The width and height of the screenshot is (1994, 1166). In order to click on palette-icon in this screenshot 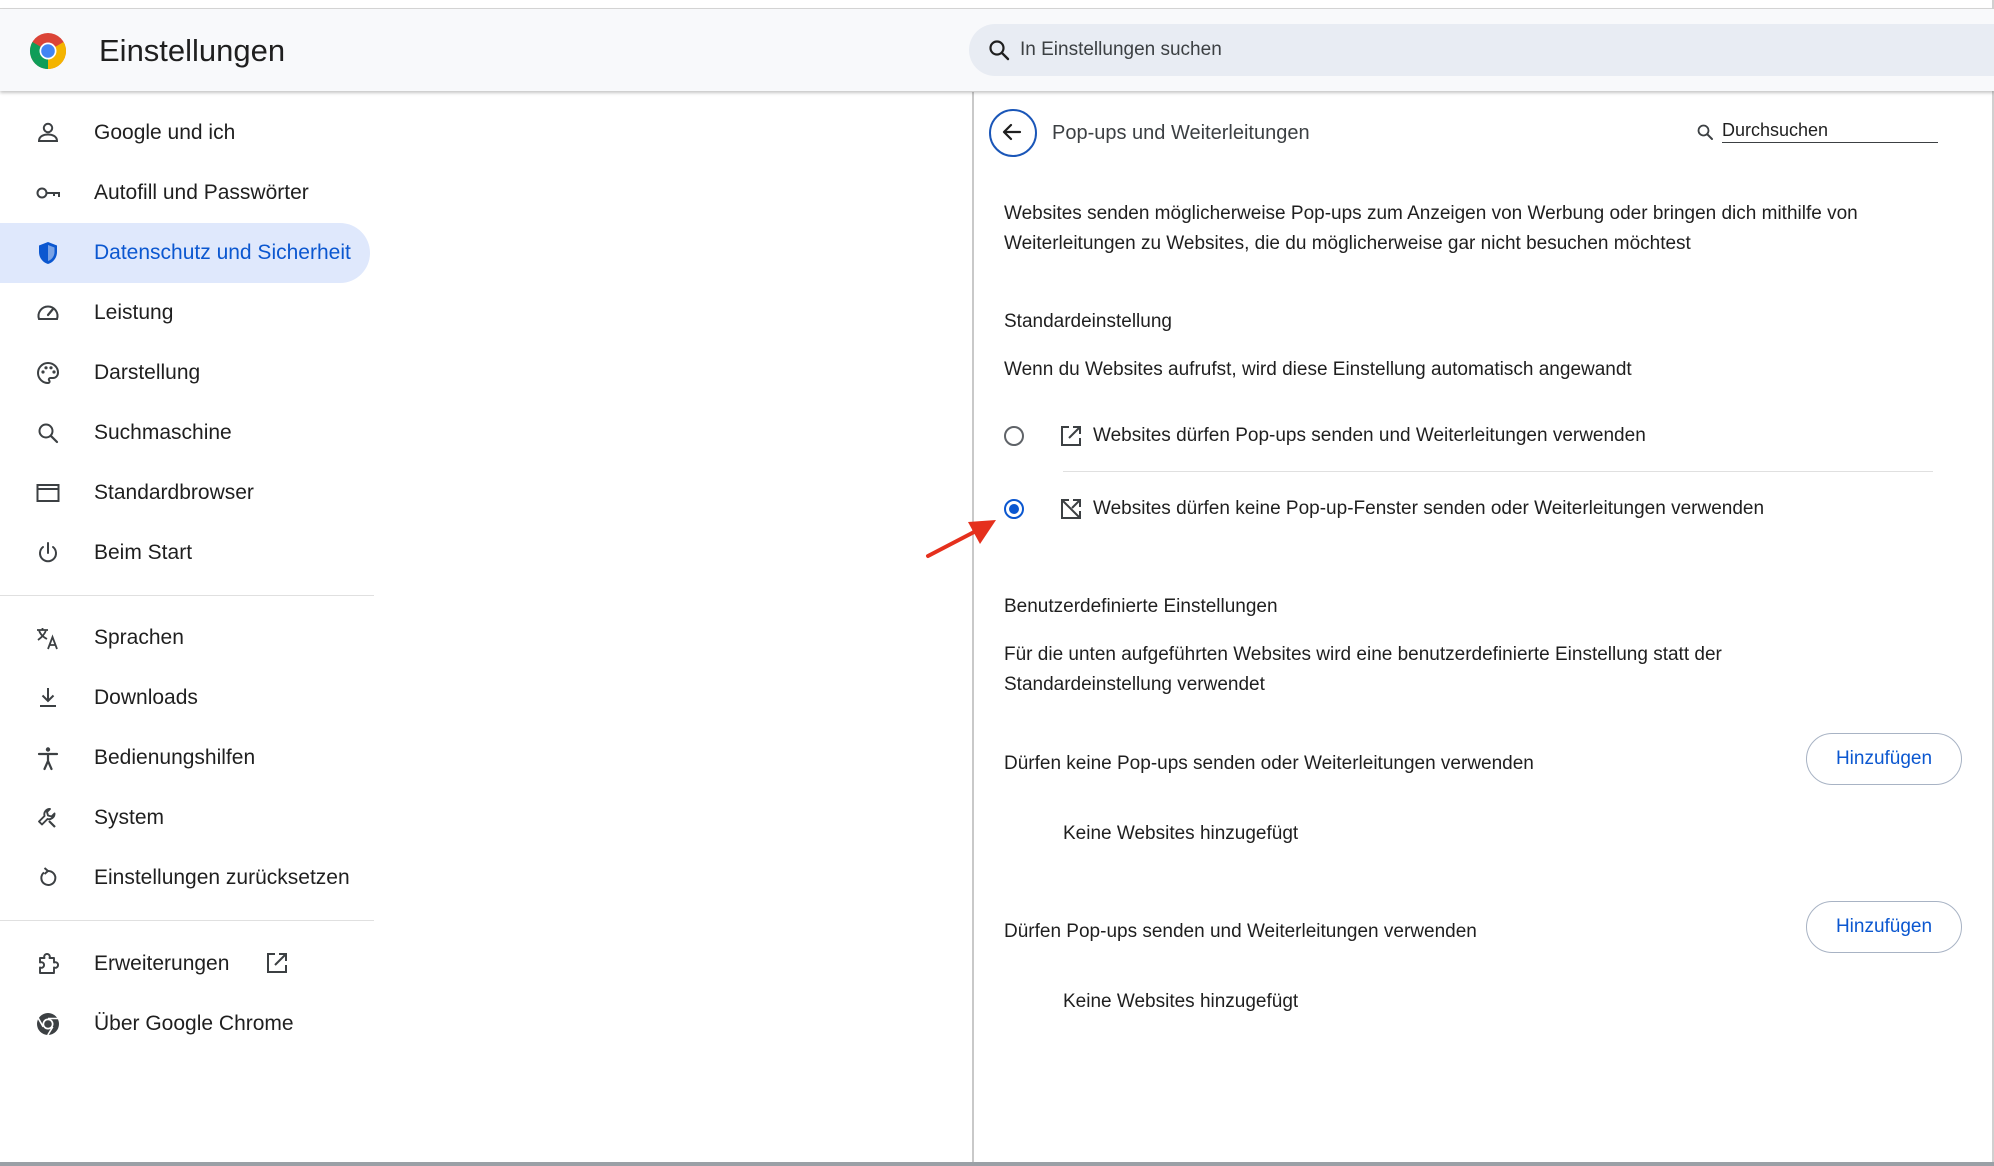, I will do `click(48, 373)`.